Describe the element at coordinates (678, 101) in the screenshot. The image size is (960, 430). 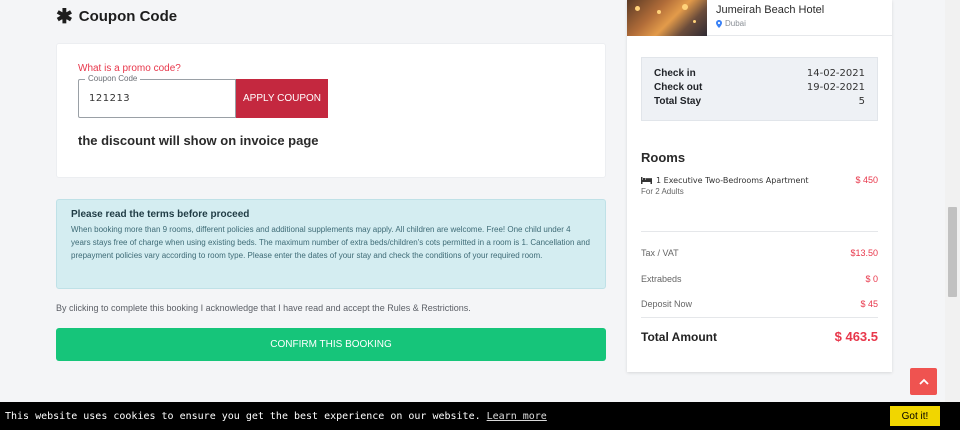
I see `total-stay-label: Total Stay` at that location.